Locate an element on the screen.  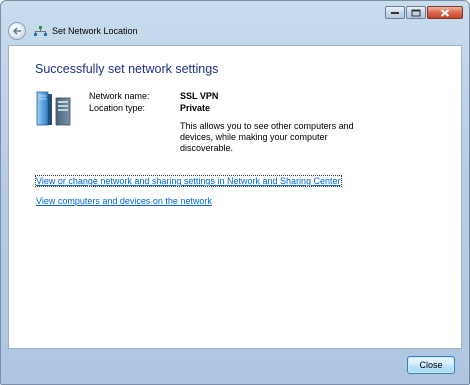
location-type-value: Private is located at coordinates (195, 108).